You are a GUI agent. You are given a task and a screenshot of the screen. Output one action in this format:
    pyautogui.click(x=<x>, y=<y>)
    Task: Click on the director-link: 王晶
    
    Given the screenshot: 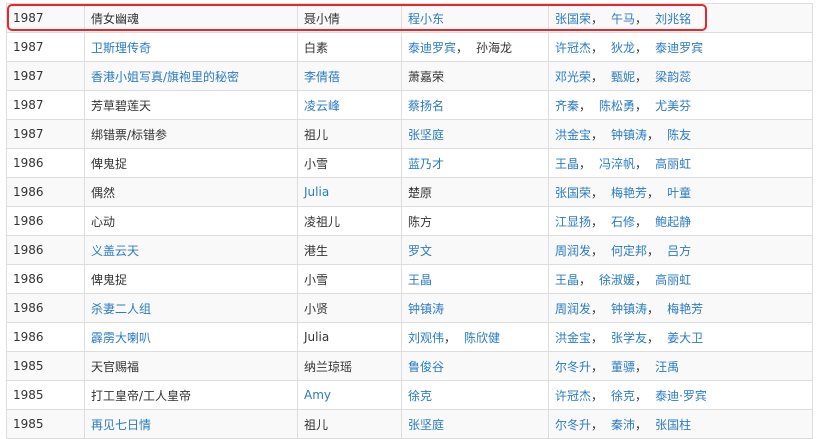 What is the action you would take?
    pyautogui.click(x=420, y=280)
    